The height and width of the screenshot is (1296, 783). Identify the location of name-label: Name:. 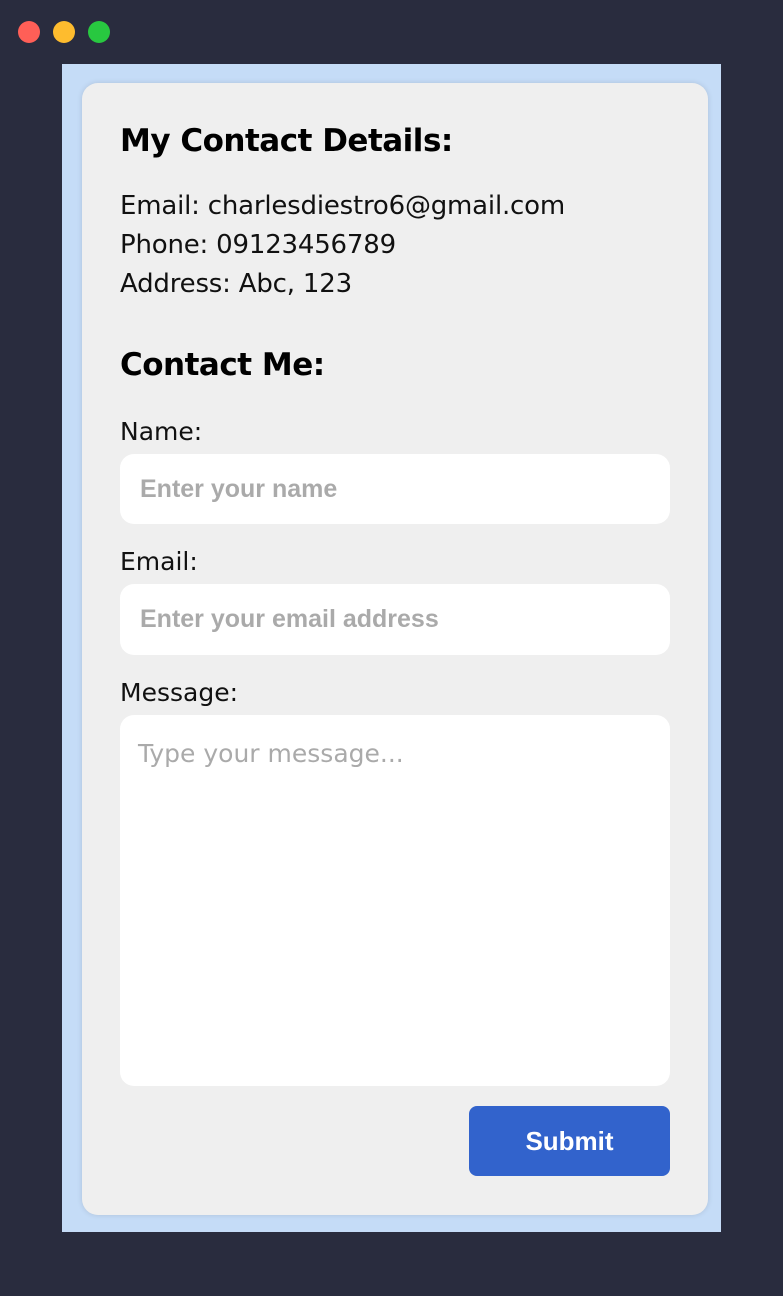
(161, 431).